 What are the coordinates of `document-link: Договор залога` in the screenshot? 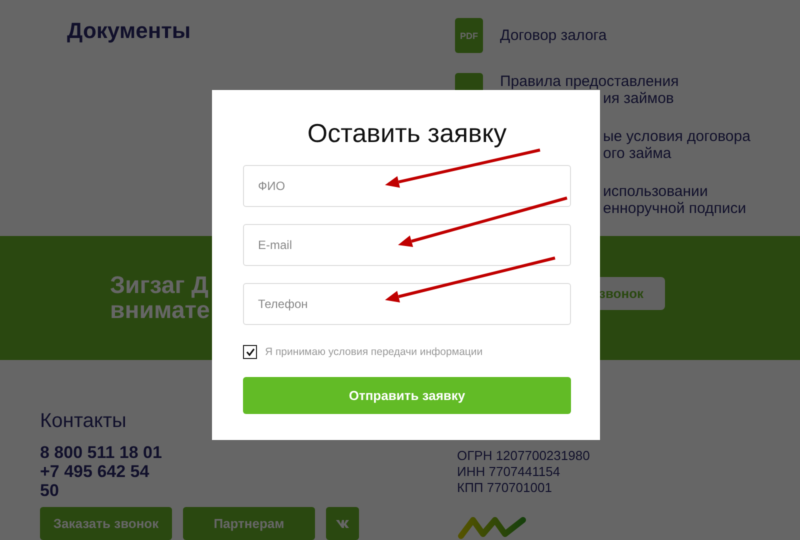 It's located at (553, 35).